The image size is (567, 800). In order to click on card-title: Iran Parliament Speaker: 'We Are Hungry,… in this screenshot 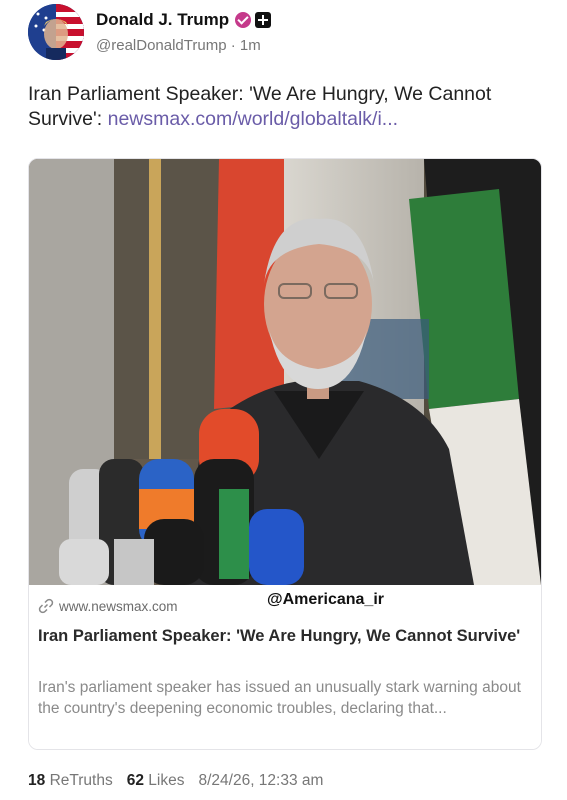, I will do `click(283, 636)`.